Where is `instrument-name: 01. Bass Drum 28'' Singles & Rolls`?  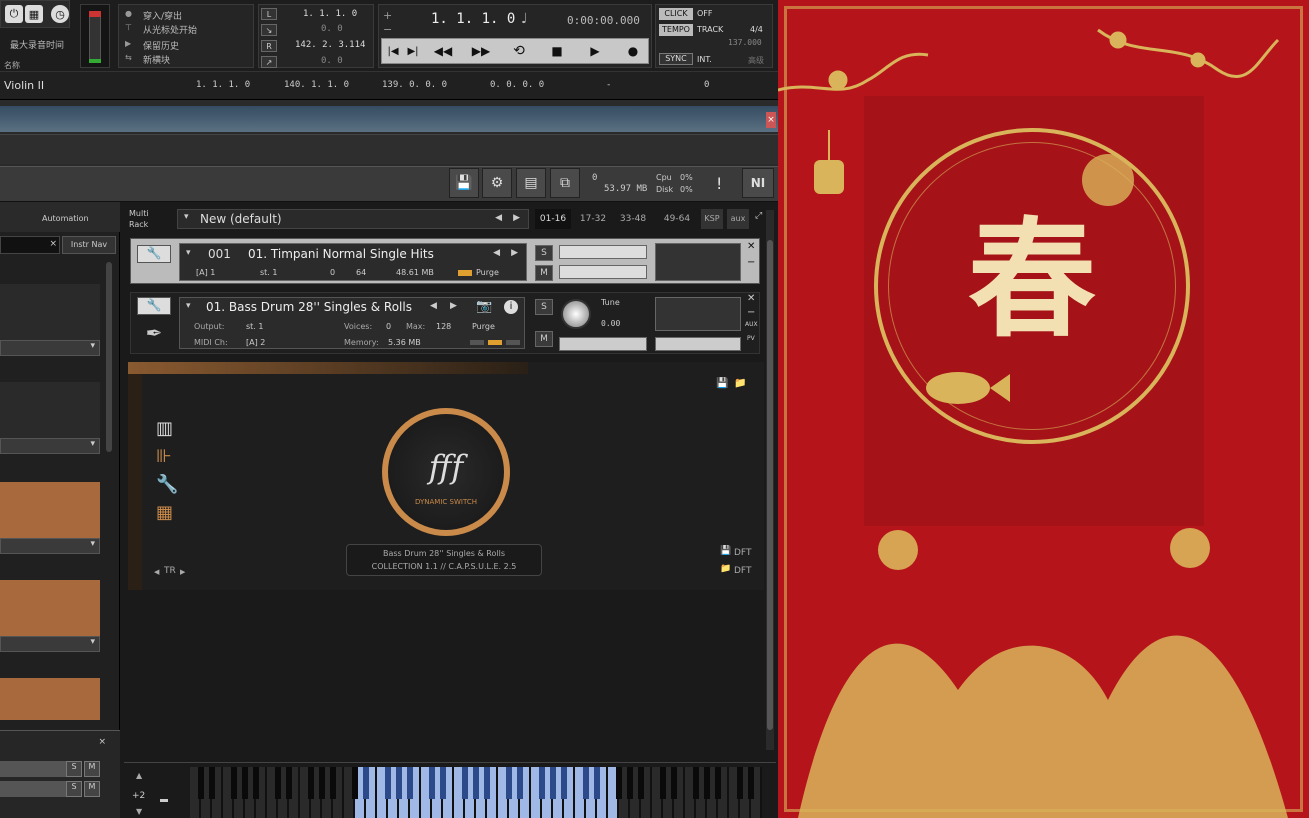
instrument-name: 01. Bass Drum 28'' Singles & Rolls is located at coordinates (309, 307).